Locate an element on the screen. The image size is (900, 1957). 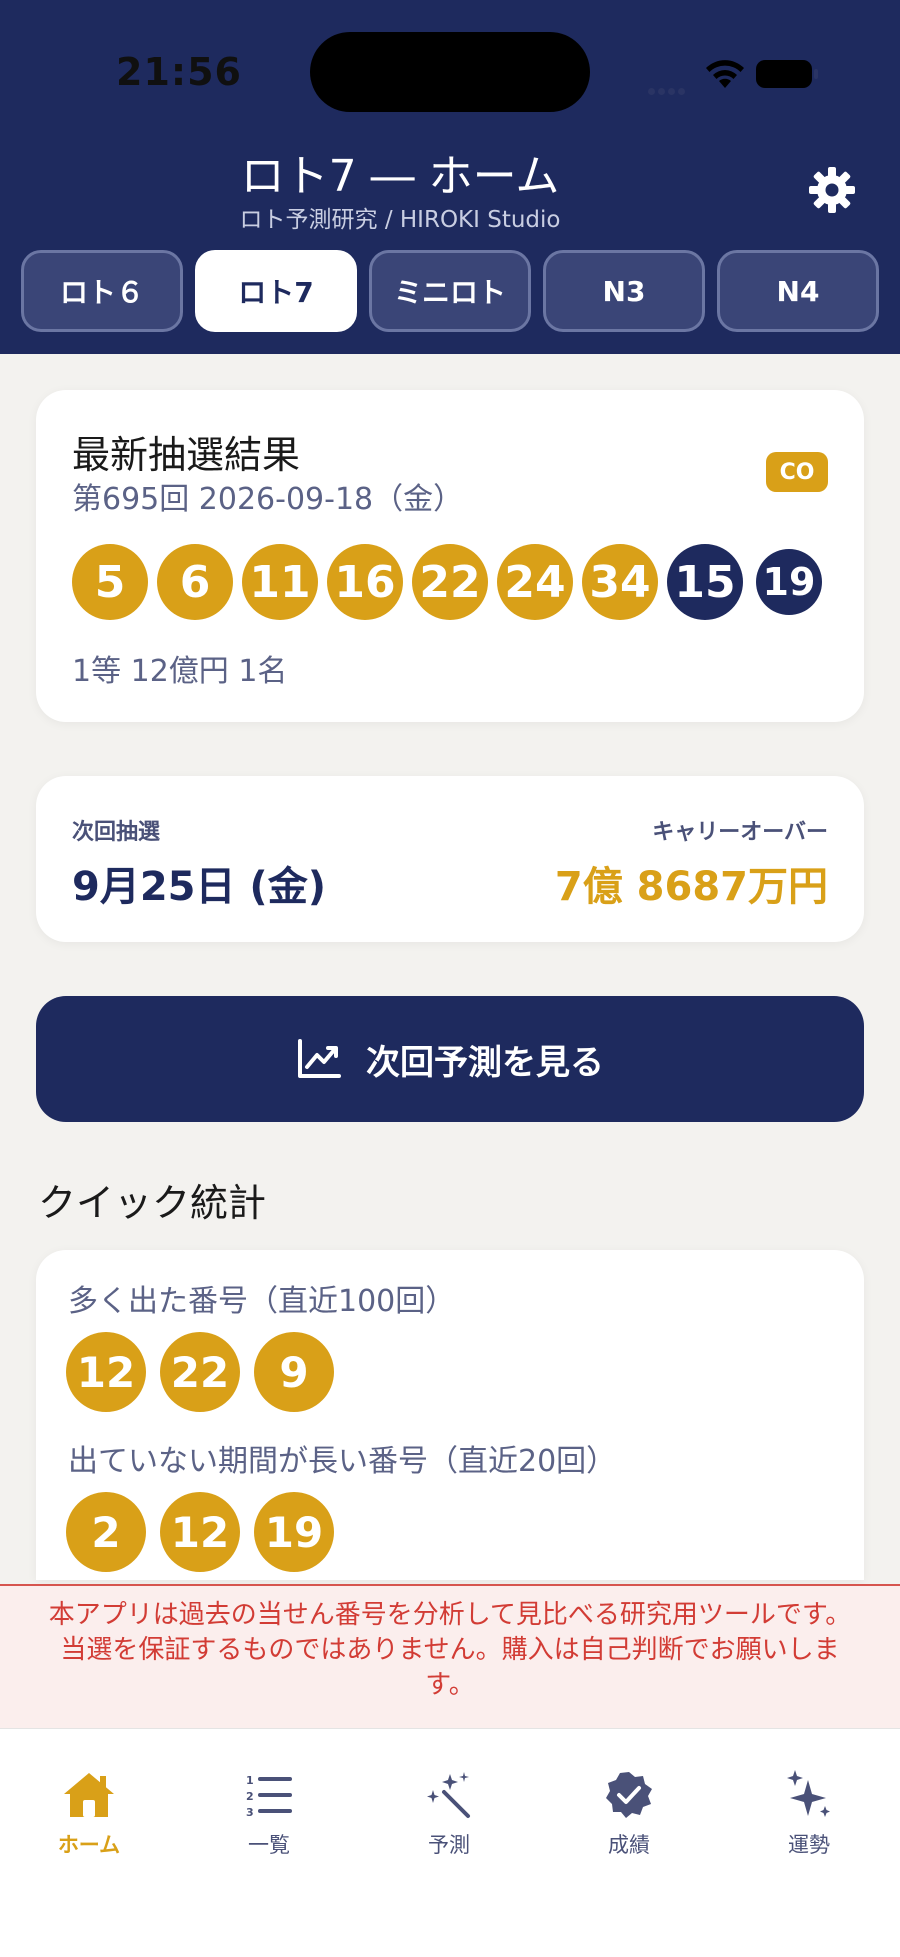
svg-text: 2 is located at coordinates (250, 1796).